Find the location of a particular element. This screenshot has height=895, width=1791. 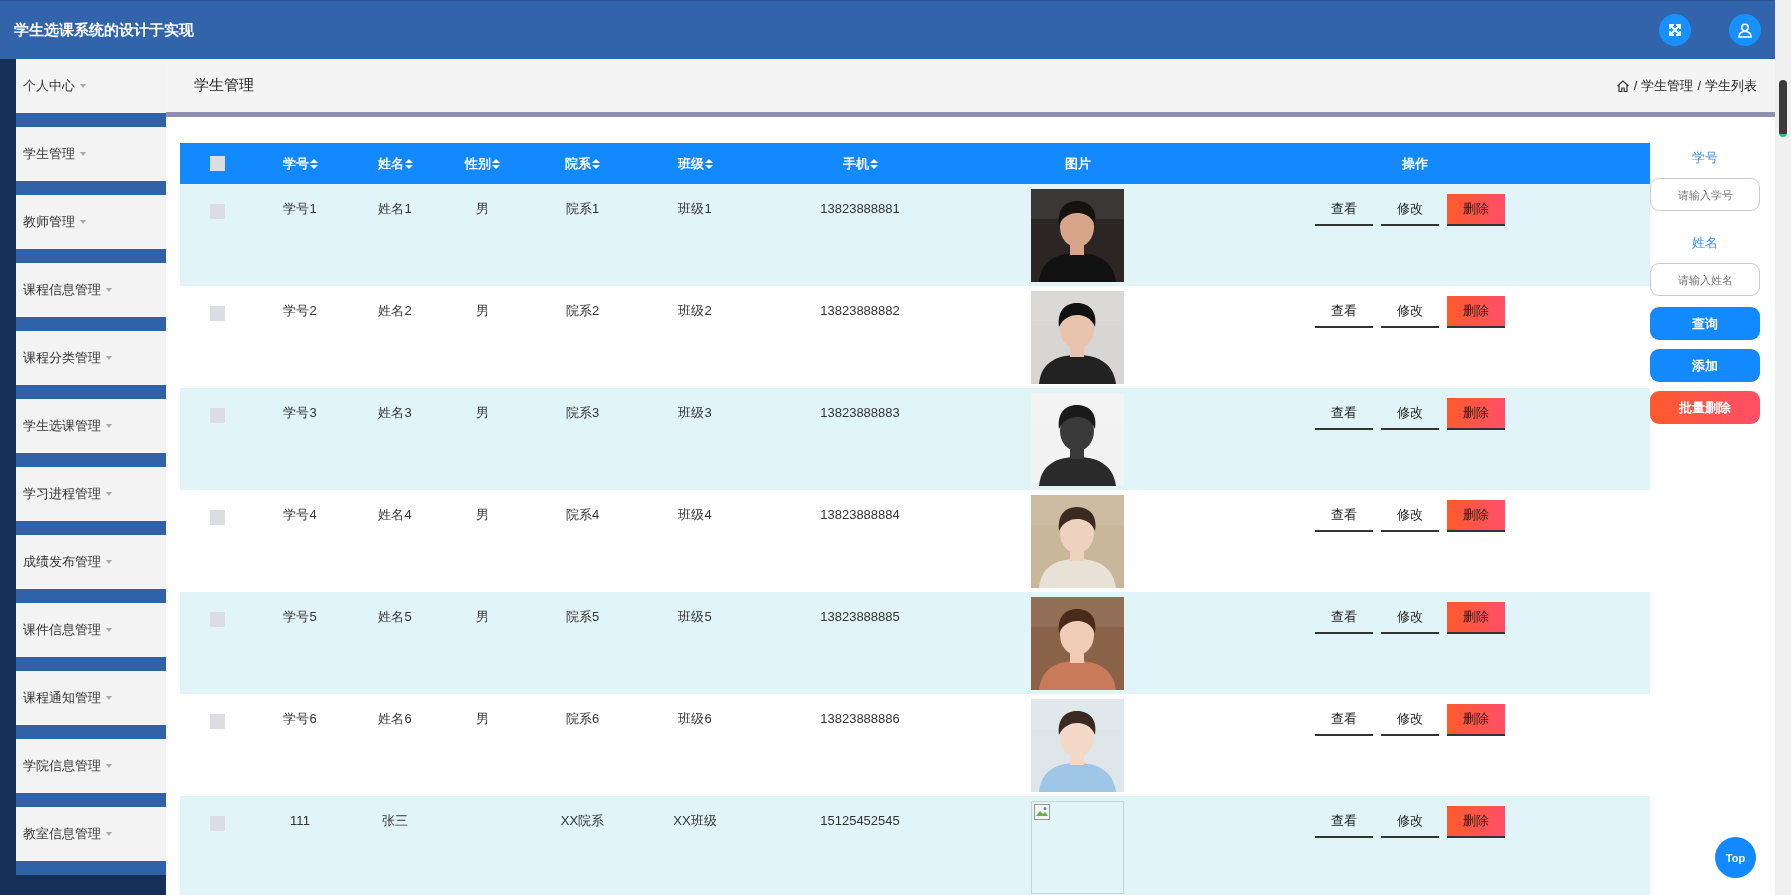

table-cell: 学号4 is located at coordinates (300, 515).